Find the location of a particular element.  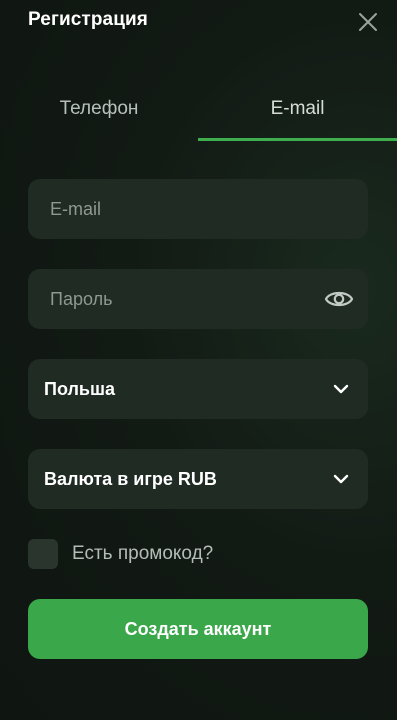

country-select-value: Польша is located at coordinates (79, 389).